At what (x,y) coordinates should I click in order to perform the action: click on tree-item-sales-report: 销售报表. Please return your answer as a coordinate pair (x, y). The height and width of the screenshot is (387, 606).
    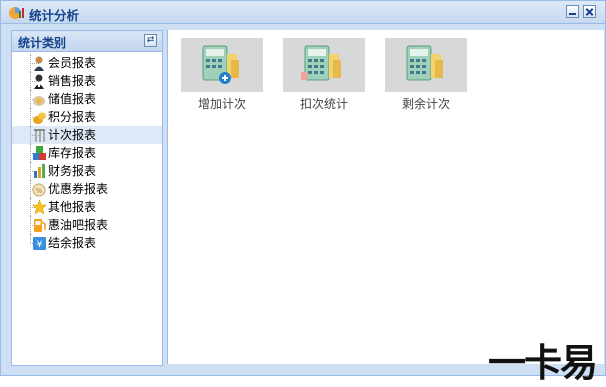
    Looking at the image, I should click on (87, 81).